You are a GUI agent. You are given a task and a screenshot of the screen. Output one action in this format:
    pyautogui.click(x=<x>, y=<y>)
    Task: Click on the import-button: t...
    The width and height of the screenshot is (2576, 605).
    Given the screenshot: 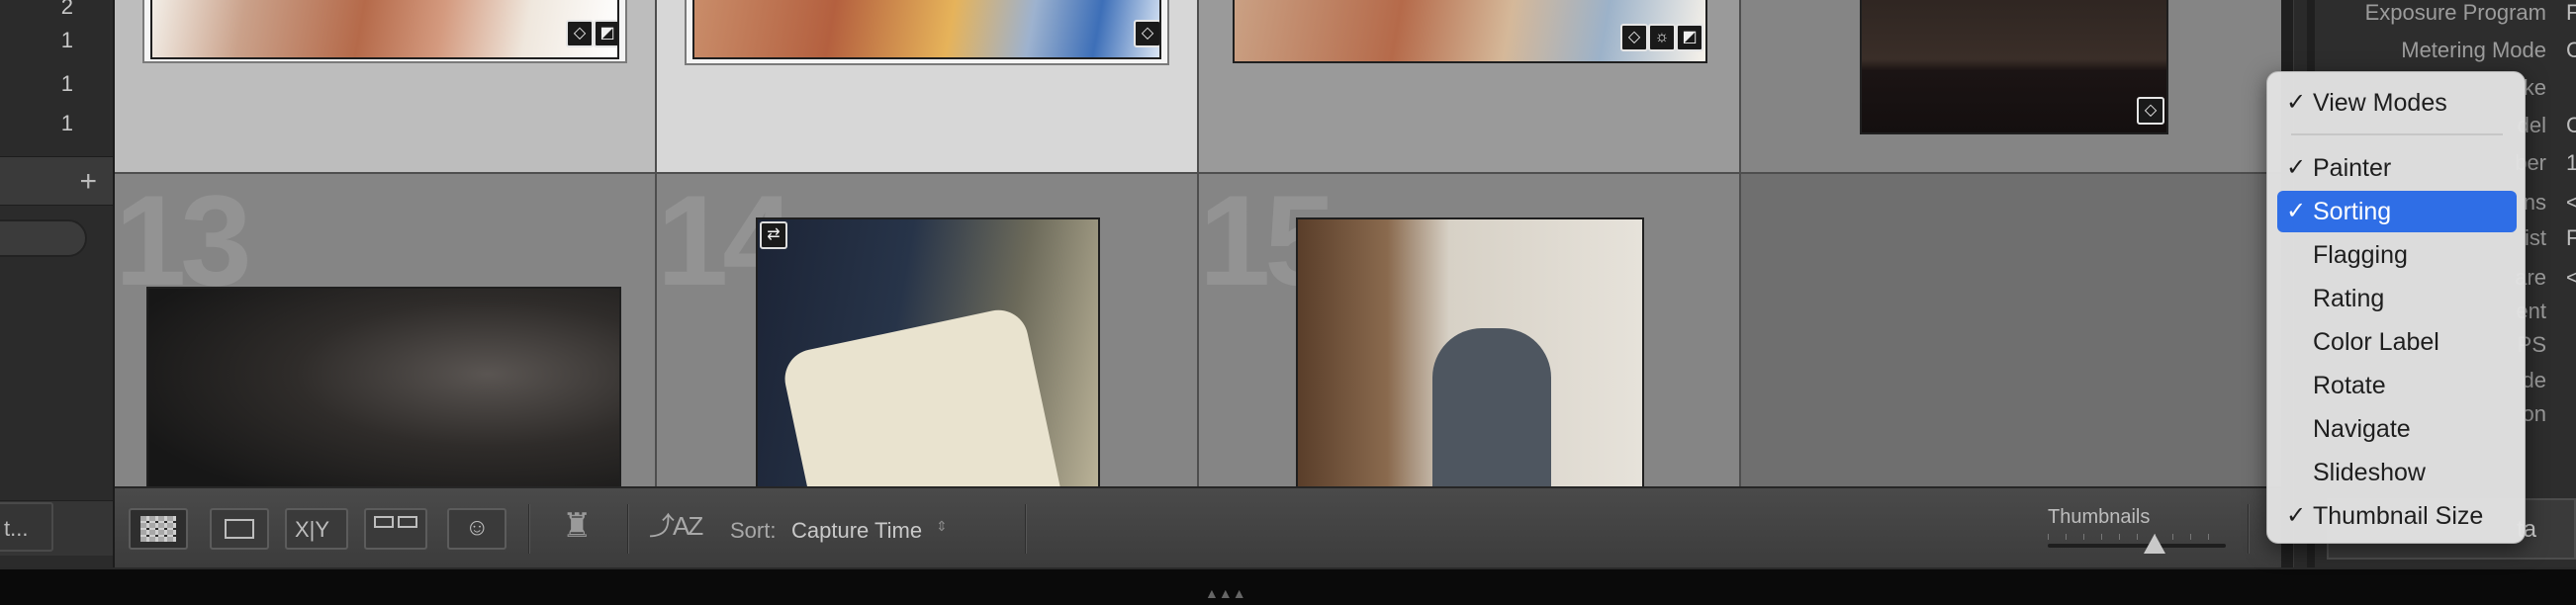 What is the action you would take?
    pyautogui.click(x=26, y=527)
    